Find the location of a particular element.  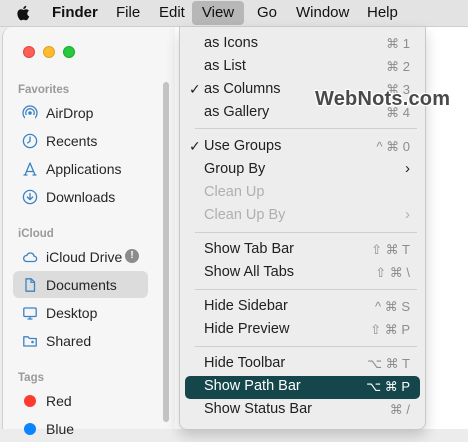

menu-item-label: Show All Tabs is located at coordinates (249, 272).